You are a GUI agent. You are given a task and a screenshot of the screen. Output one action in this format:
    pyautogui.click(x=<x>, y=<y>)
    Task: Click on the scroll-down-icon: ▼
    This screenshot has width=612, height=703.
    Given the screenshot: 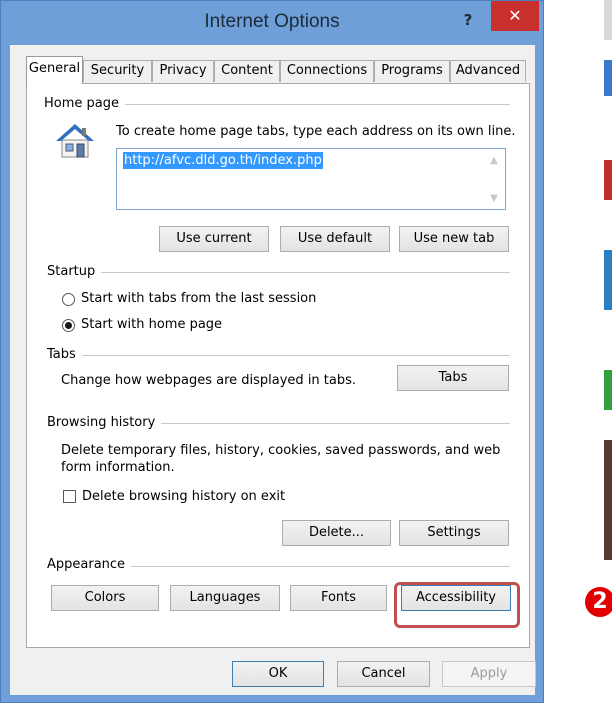 What is the action you would take?
    pyautogui.click(x=494, y=198)
    